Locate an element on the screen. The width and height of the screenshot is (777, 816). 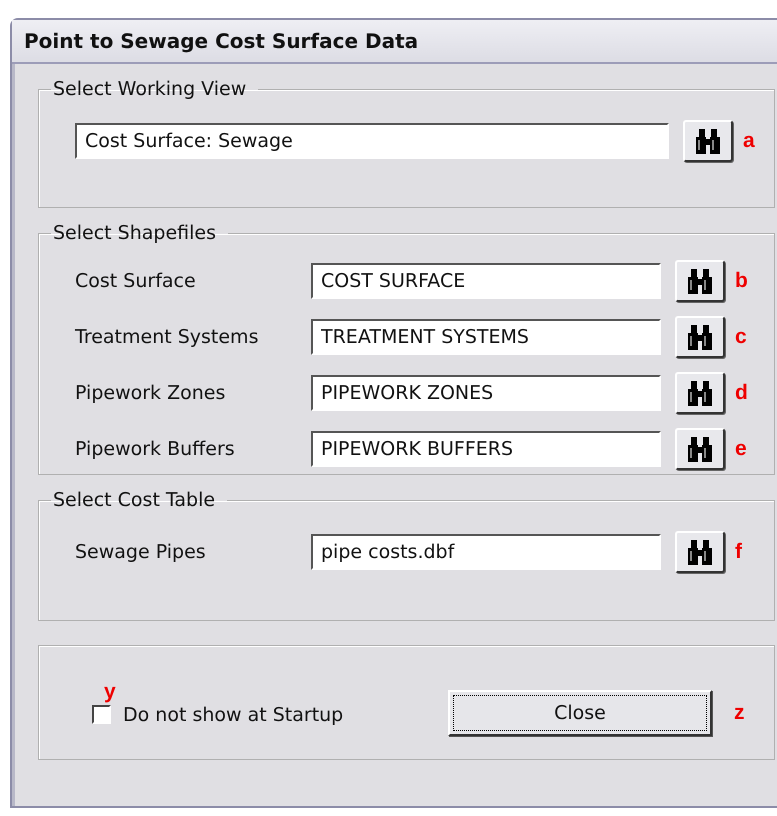
field-label: Pipework Buffers is located at coordinates (155, 449).